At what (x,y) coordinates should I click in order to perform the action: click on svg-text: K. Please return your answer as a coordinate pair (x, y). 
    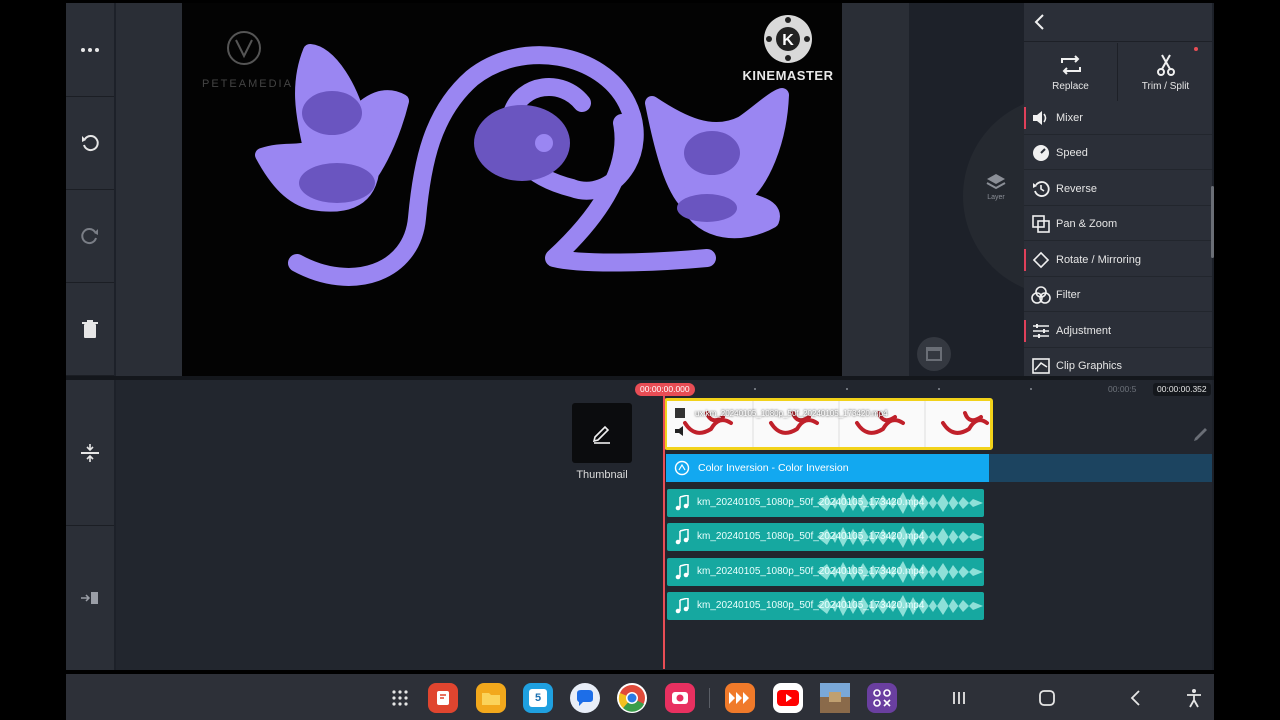
    Looking at the image, I should click on (788, 40).